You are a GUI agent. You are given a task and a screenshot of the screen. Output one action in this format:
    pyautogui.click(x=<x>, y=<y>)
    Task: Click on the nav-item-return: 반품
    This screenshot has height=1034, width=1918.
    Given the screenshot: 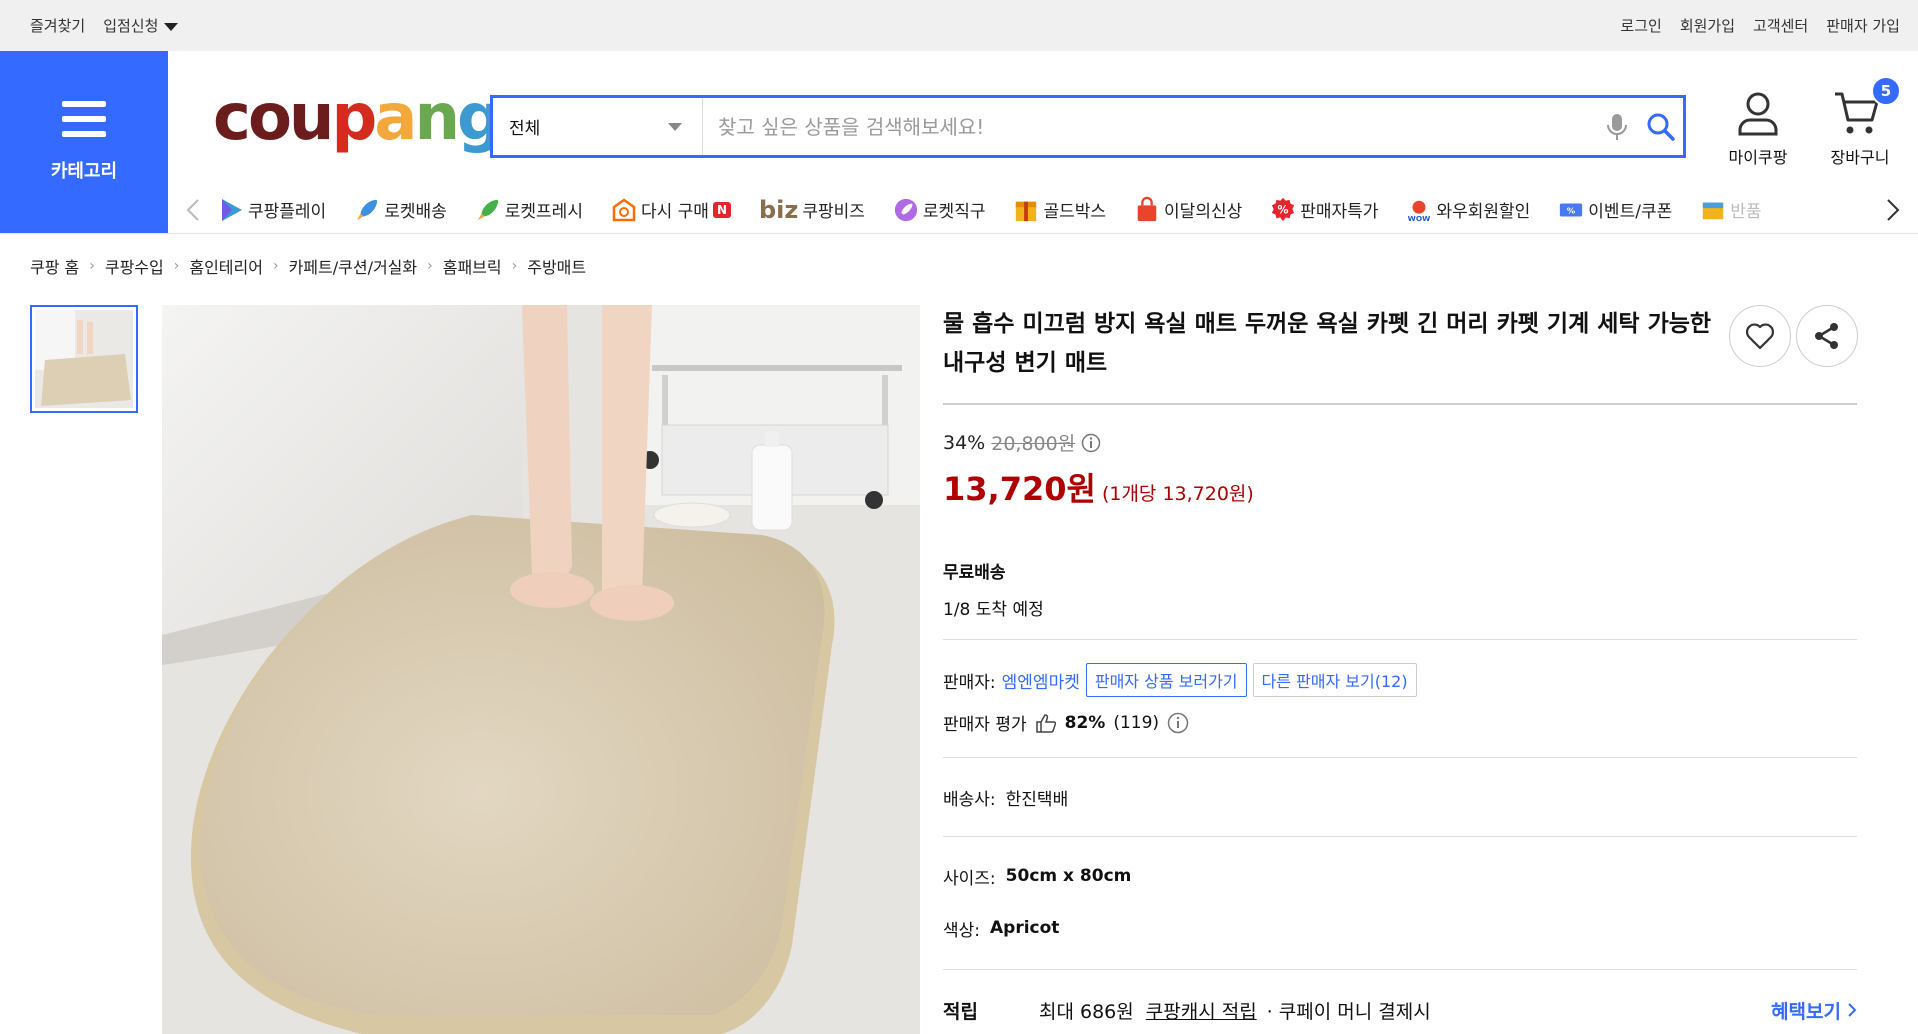 What is the action you would take?
    pyautogui.click(x=1731, y=210)
    